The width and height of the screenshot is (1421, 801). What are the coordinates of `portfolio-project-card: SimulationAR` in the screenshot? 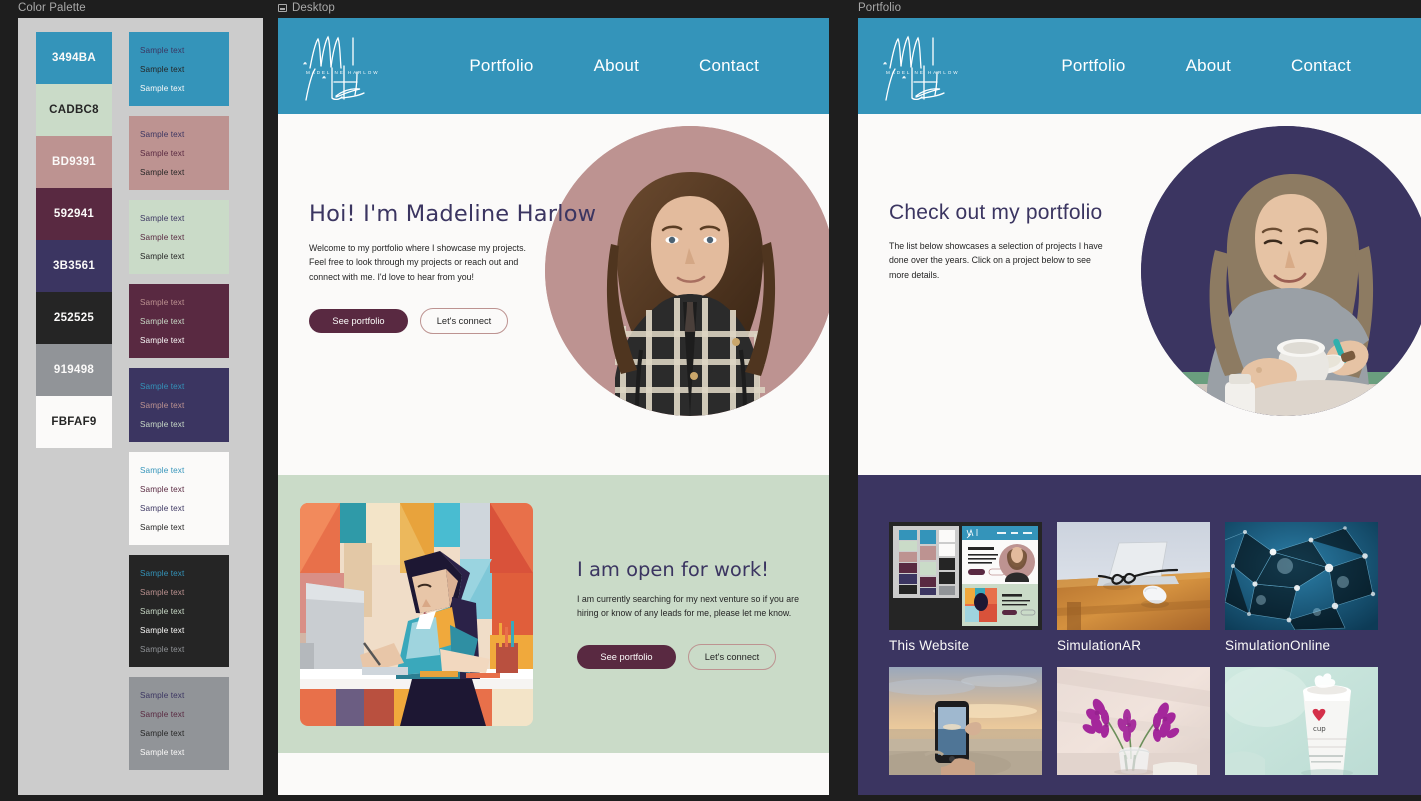 It's located at (1133, 587).